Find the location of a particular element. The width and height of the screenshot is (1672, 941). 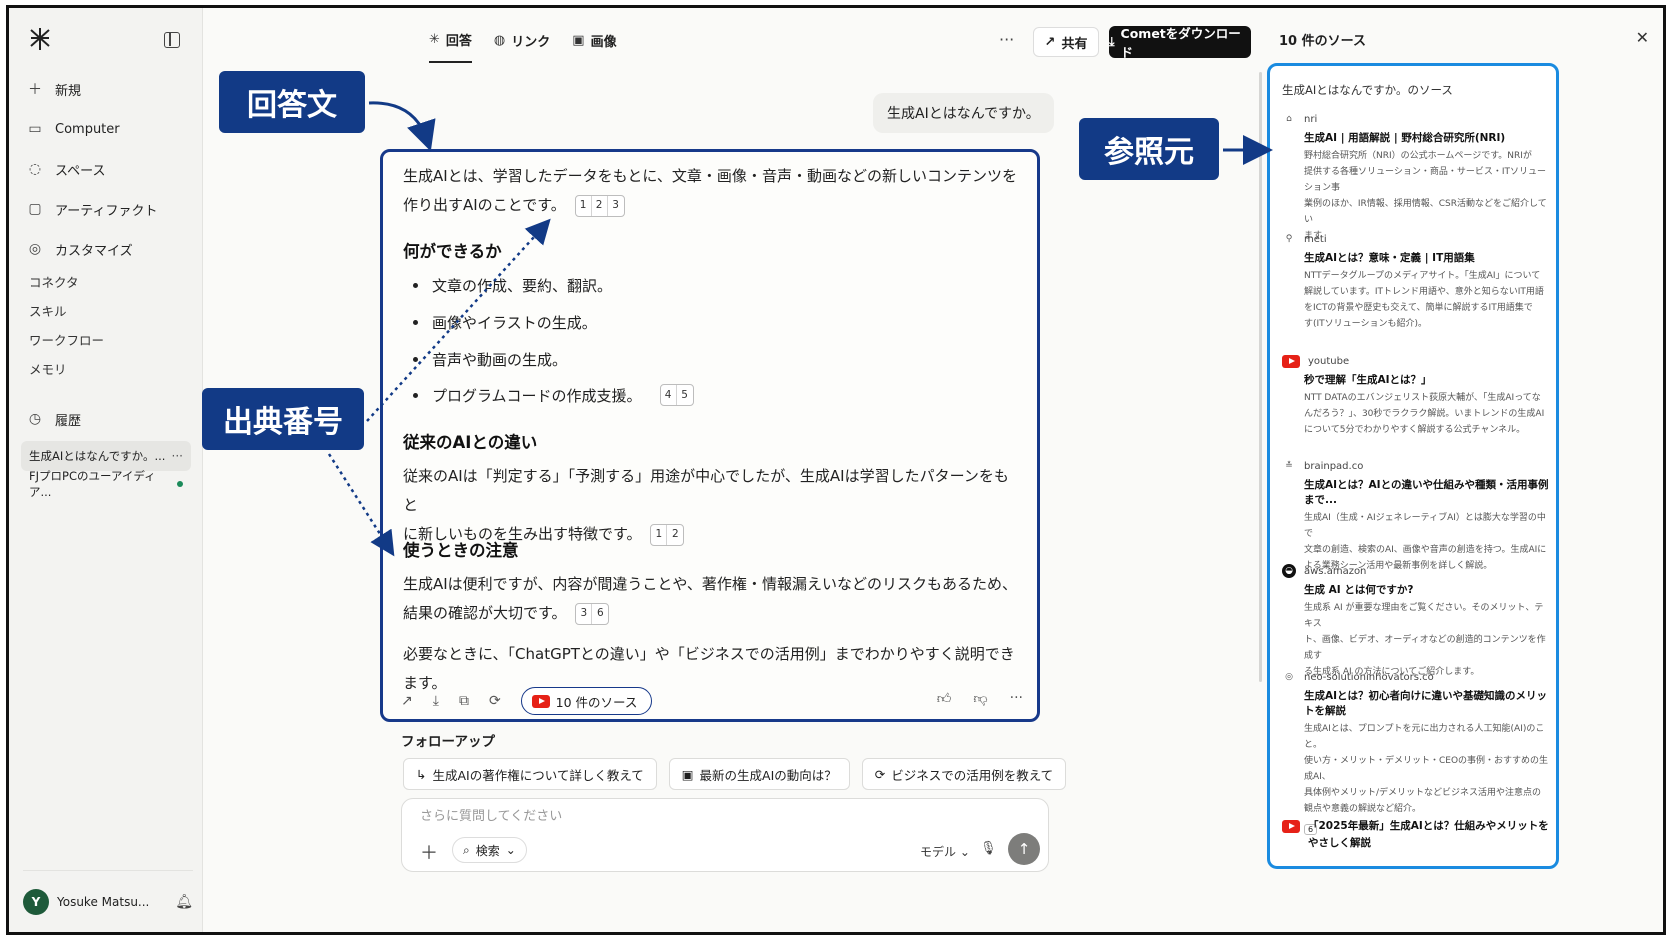

perplexity-logo-icon is located at coordinates (40, 39).